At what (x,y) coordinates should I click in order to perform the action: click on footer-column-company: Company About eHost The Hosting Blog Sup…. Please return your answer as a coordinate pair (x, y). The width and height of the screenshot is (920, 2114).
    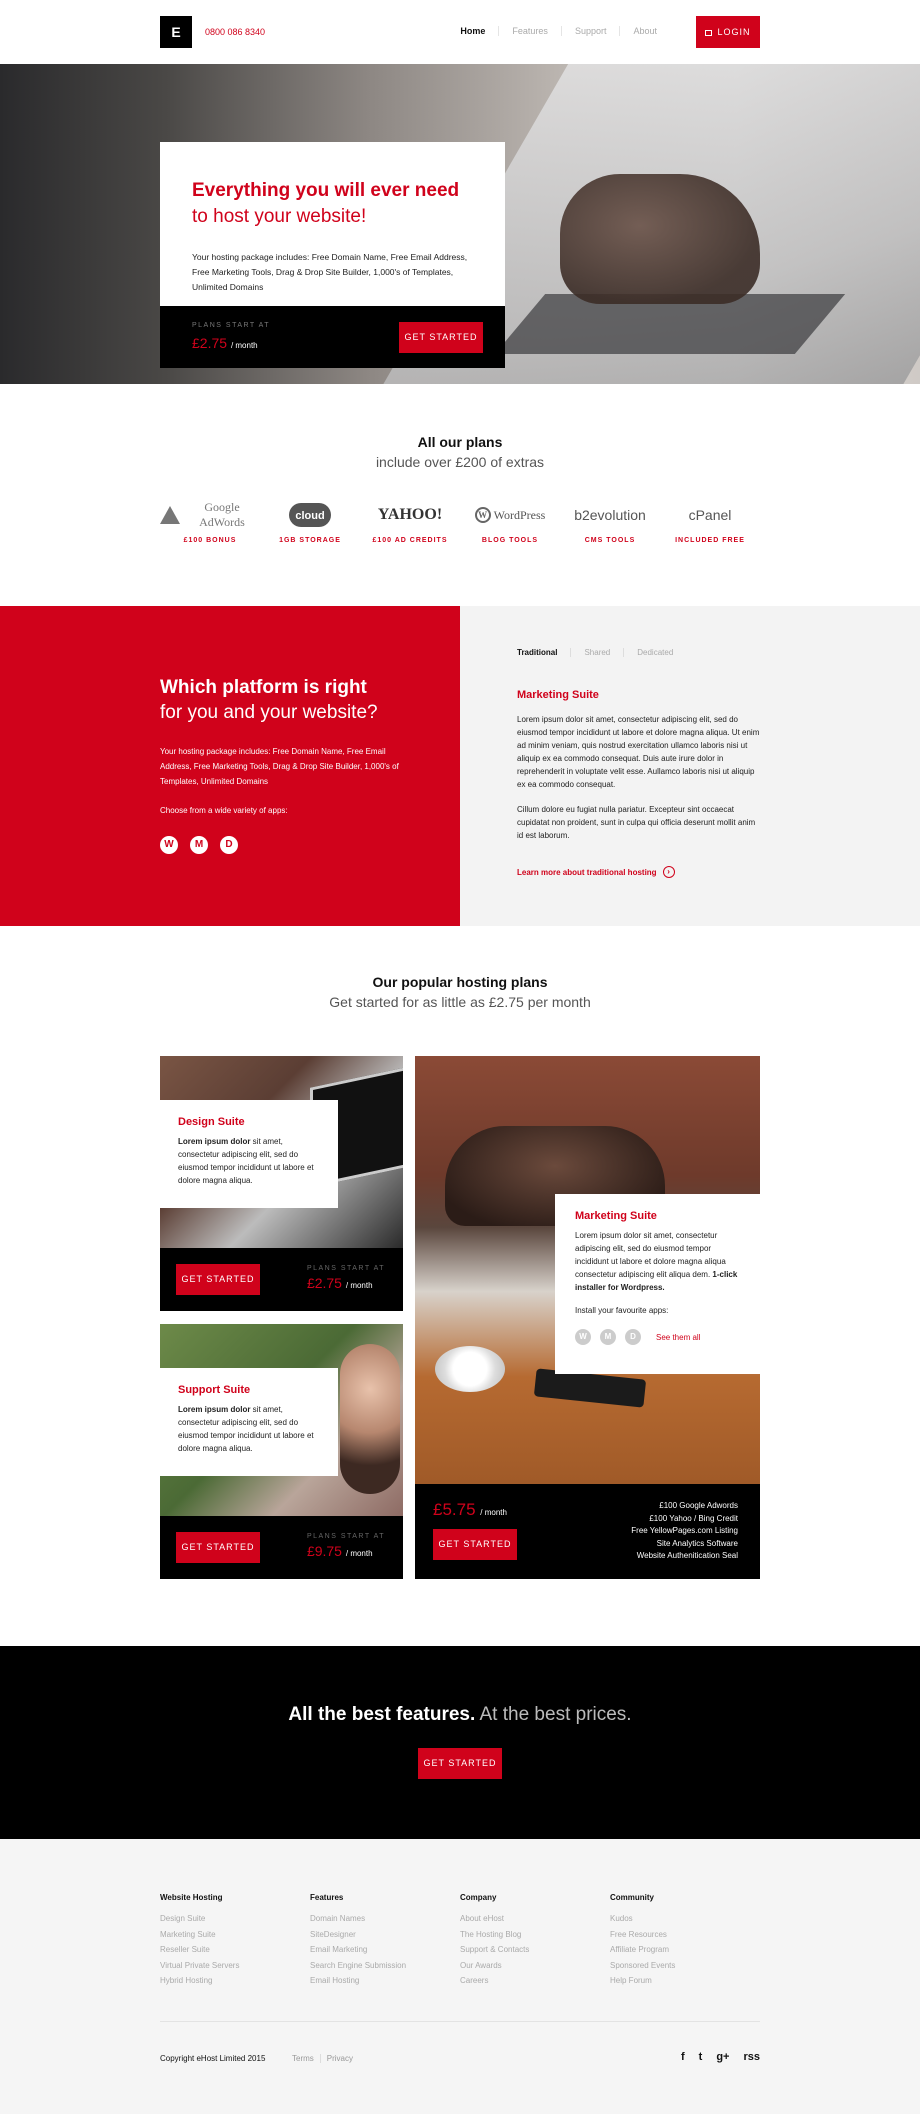
    Looking at the image, I should click on (535, 1941).